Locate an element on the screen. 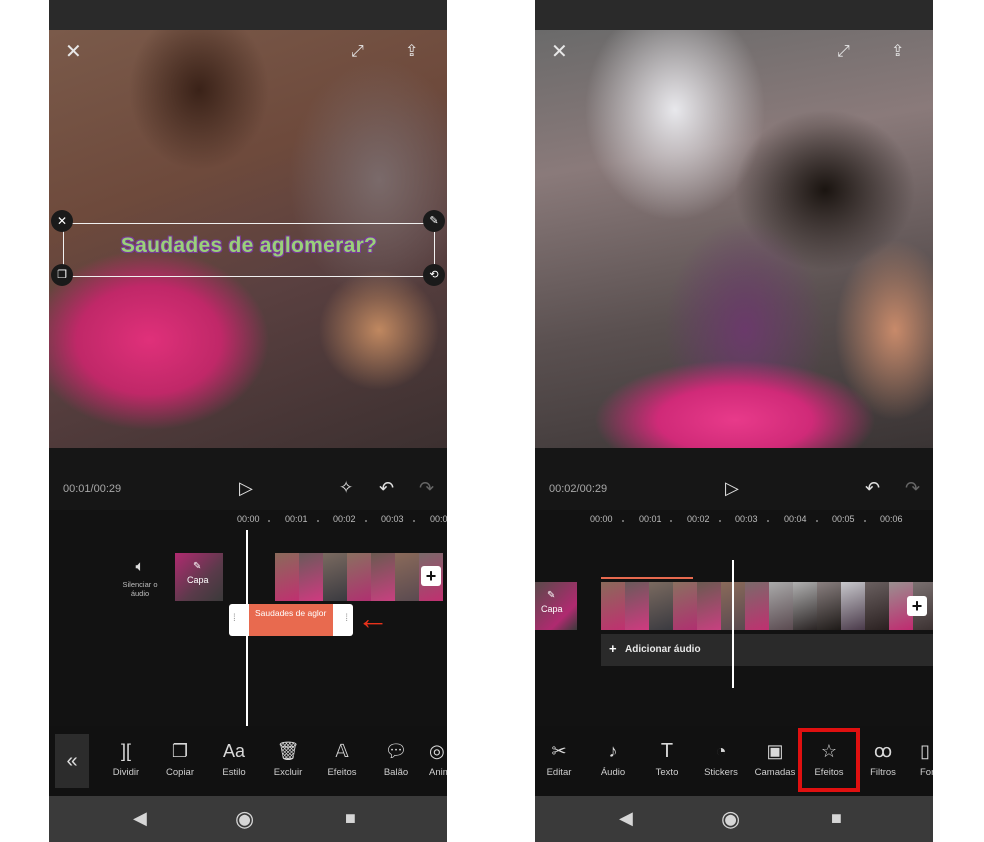 Image resolution: width=984 pixels, height=842 pixels. edit-text-handle: ✎ is located at coordinates (434, 221).